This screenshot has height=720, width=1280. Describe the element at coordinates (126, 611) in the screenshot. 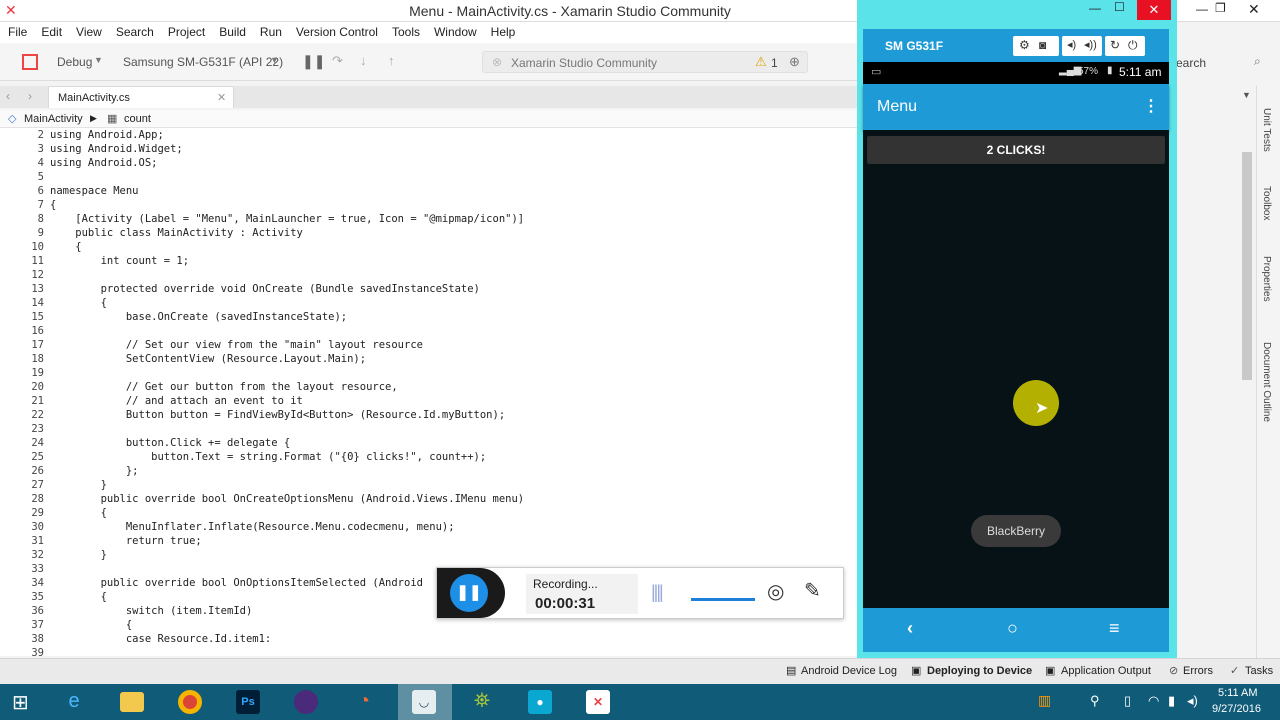

I see `code-line: 36 switch (item.ItemId)` at that location.